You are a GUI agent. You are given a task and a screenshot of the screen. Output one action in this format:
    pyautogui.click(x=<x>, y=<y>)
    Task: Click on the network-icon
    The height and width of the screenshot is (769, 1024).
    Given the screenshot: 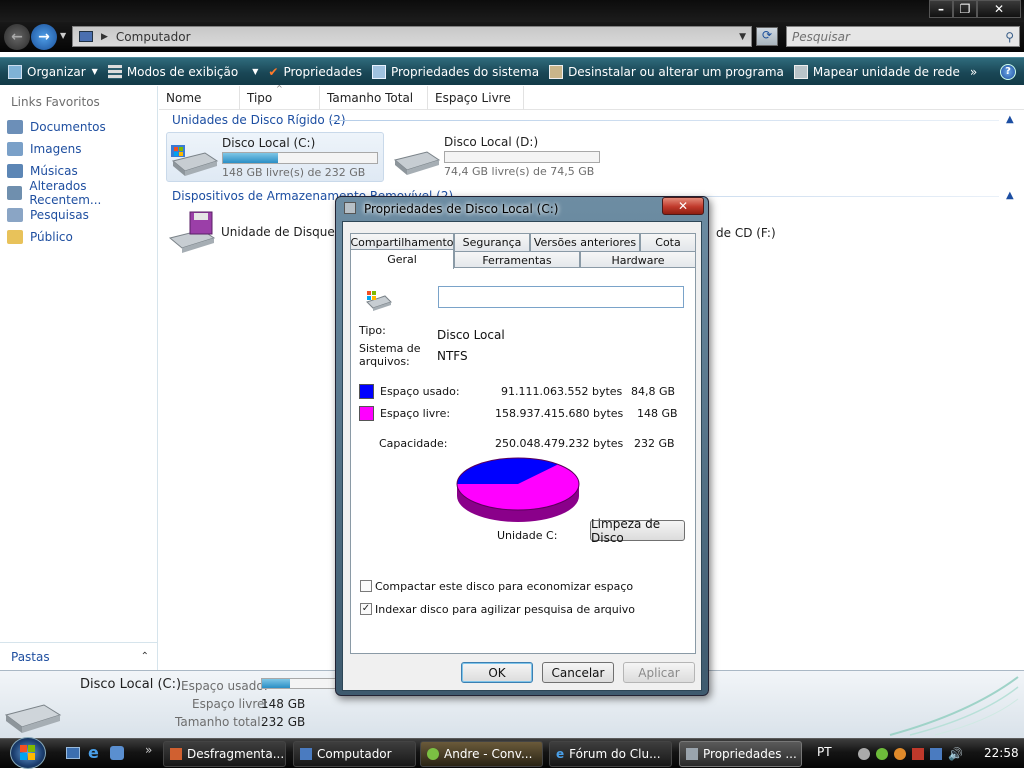 What is the action you would take?
    pyautogui.click(x=936, y=754)
    